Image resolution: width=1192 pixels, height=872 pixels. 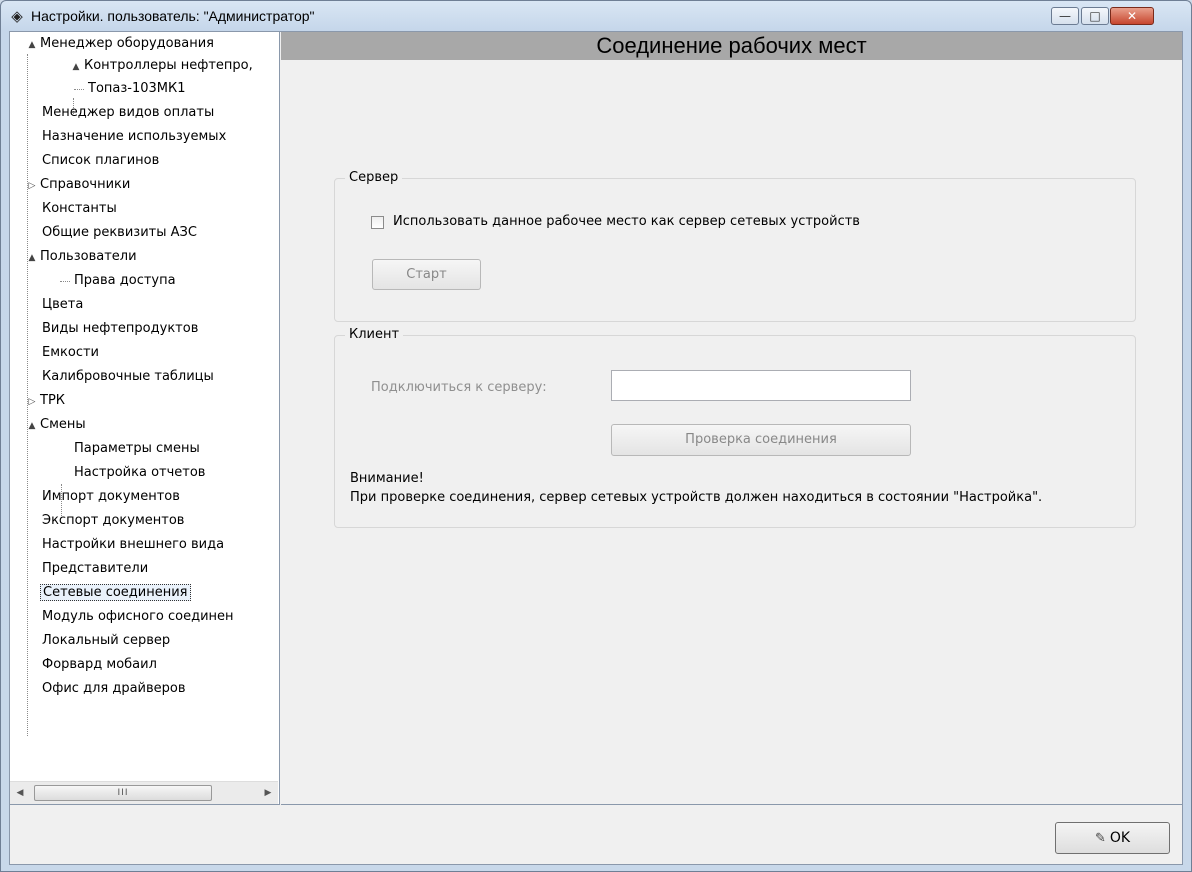 I want to click on ok-button-label: OK, so click(x=1120, y=838).